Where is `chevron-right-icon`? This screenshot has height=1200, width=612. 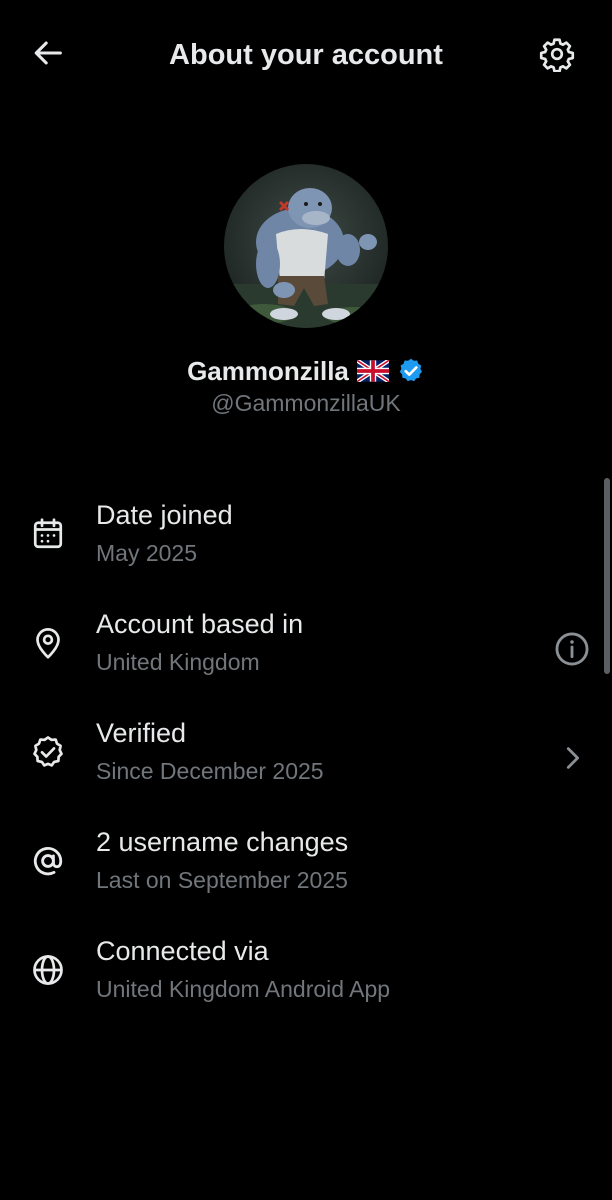 chevron-right-icon is located at coordinates (572, 758).